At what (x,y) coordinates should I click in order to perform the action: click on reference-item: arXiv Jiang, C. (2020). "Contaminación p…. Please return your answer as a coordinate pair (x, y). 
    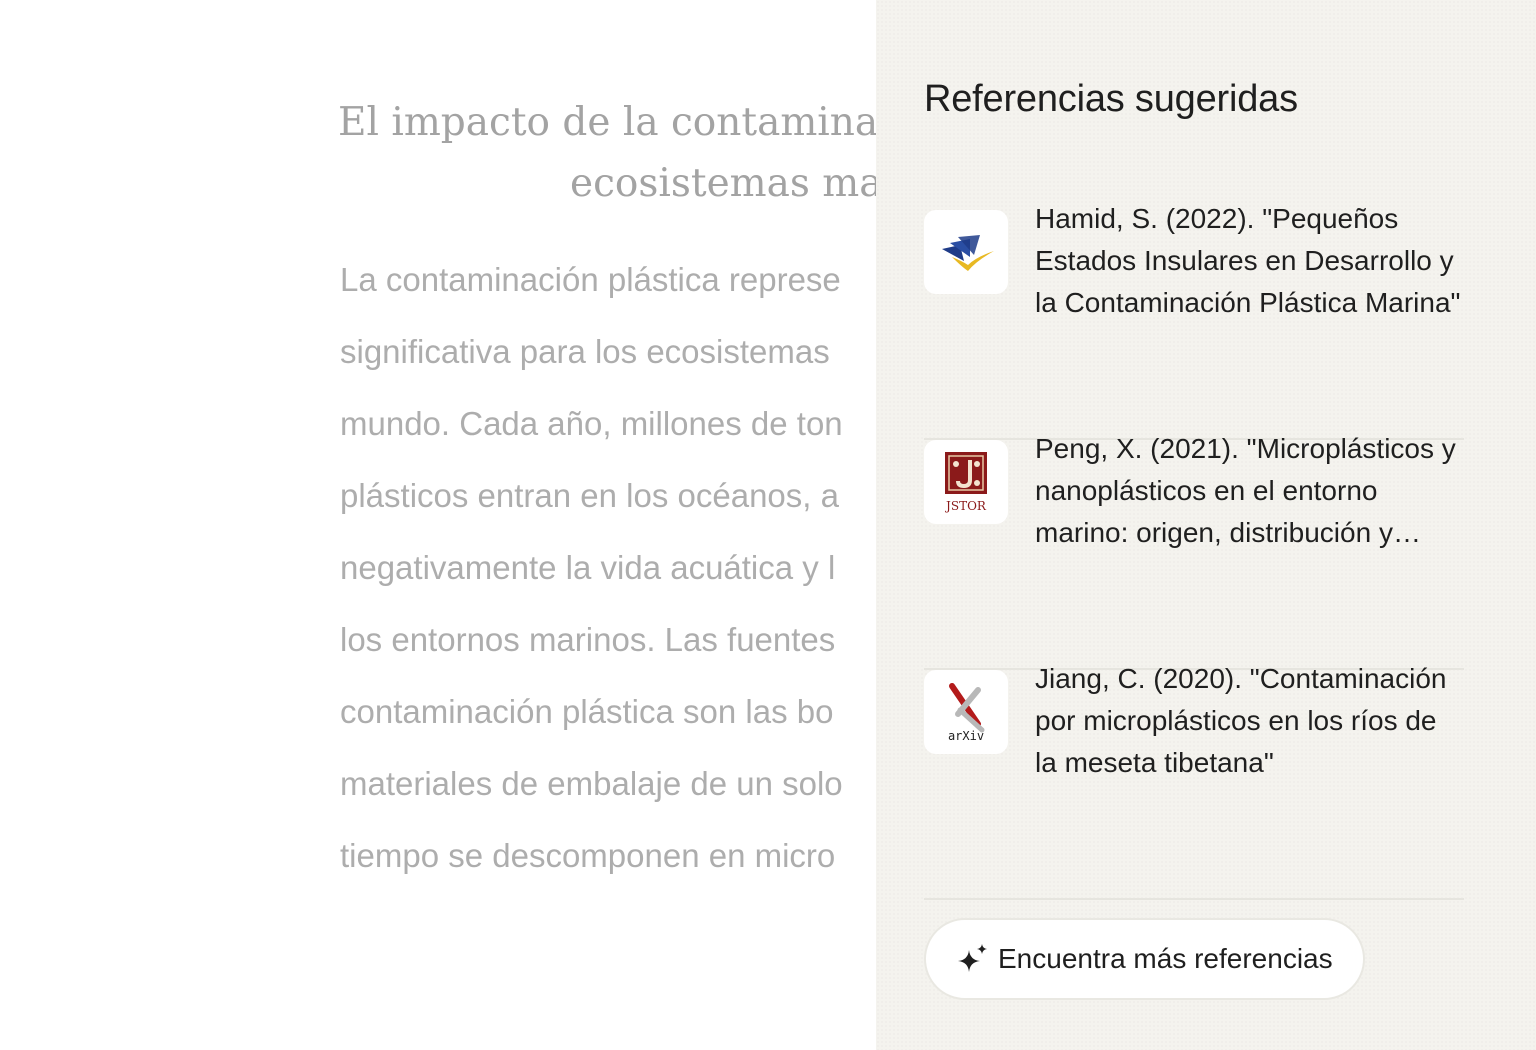
    Looking at the image, I should click on (1194, 781).